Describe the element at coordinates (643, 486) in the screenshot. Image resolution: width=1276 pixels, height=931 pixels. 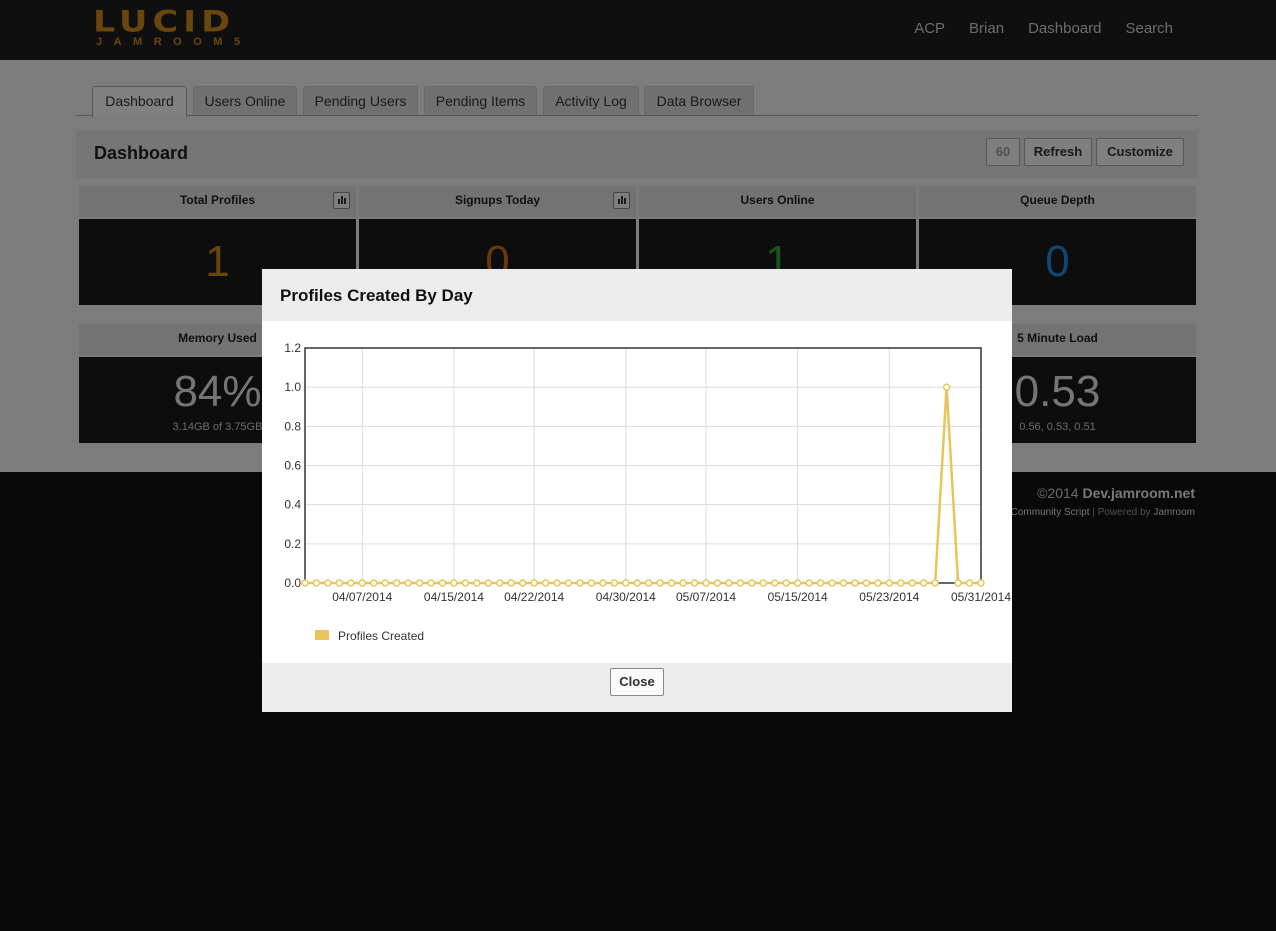
I see `series-line` at that location.